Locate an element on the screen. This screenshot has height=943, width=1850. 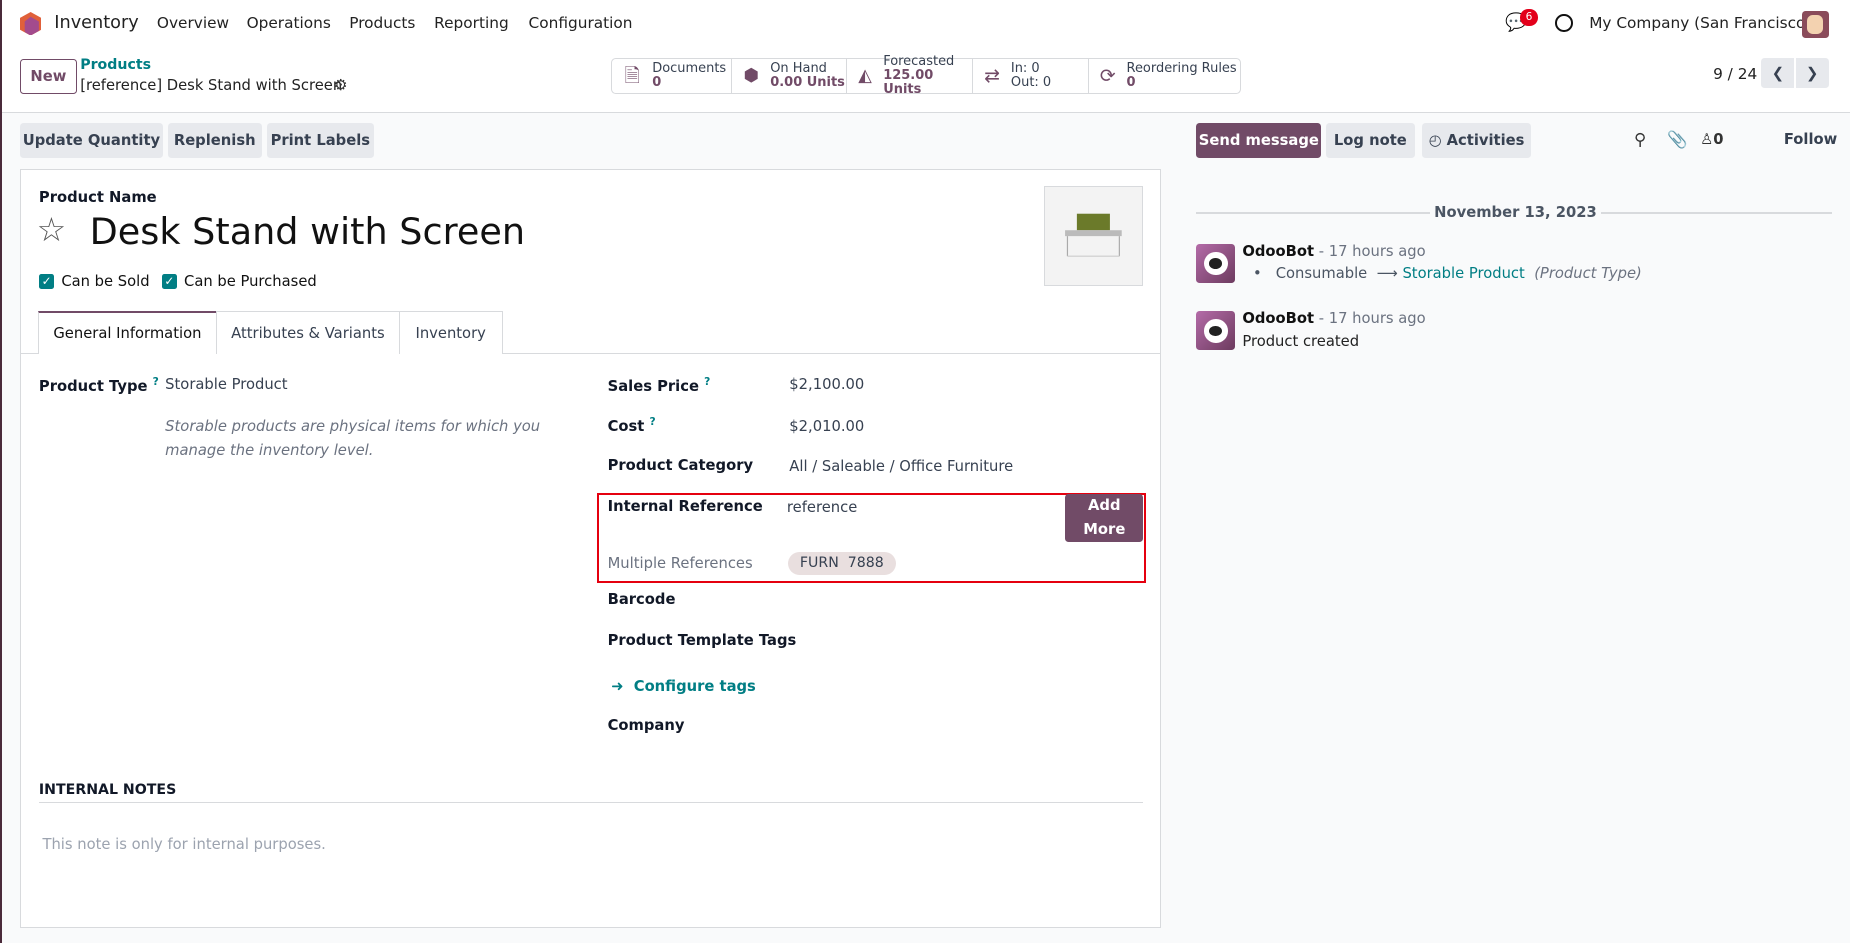
send-message-button: Send message is located at coordinates (1259, 140).